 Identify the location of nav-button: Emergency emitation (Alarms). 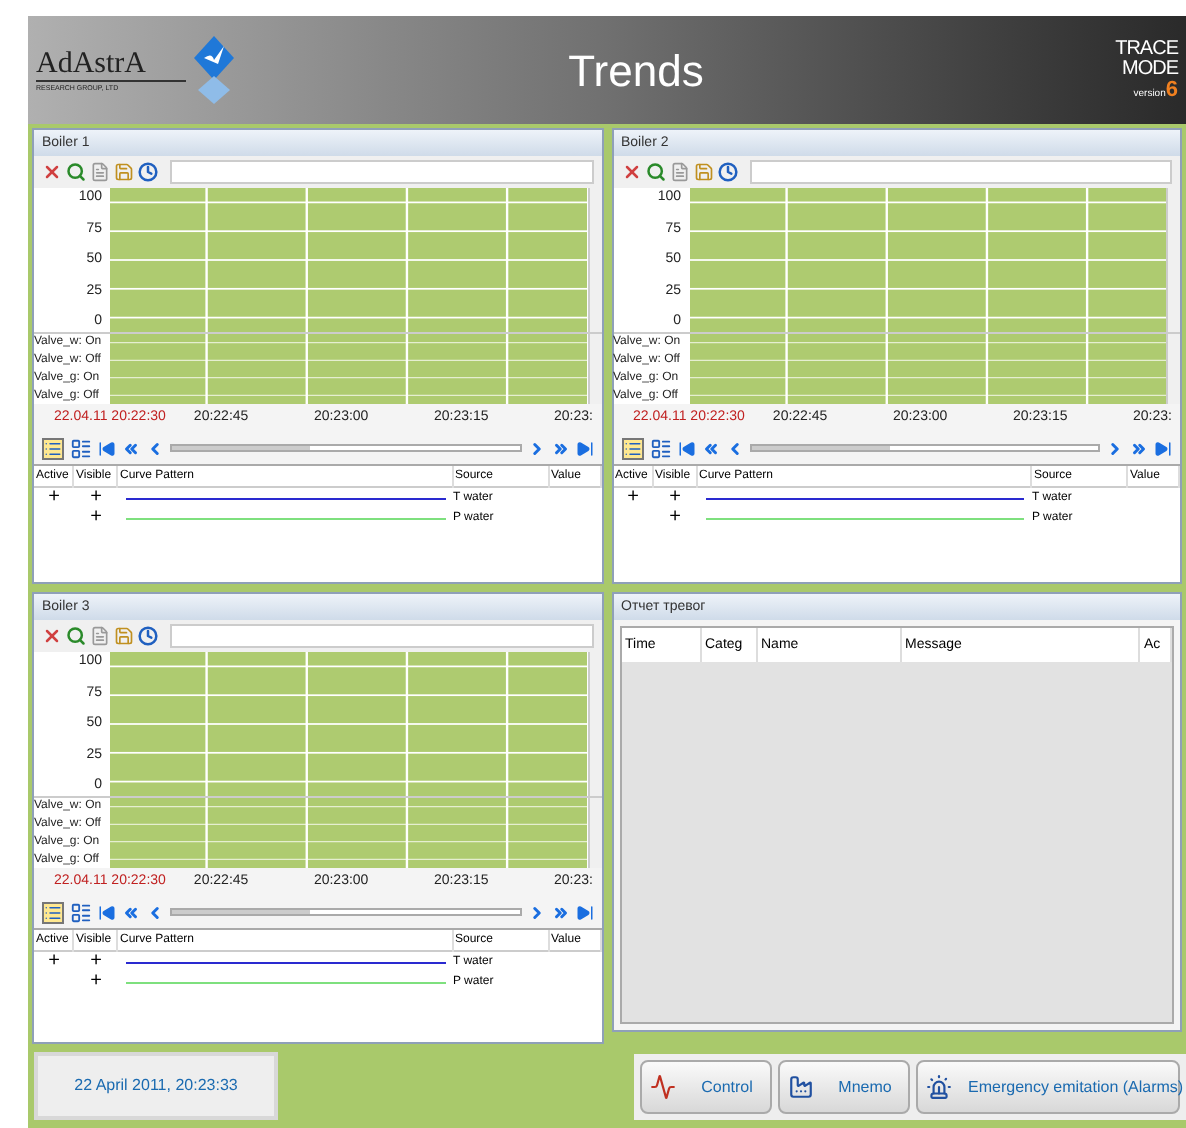
(1048, 1087).